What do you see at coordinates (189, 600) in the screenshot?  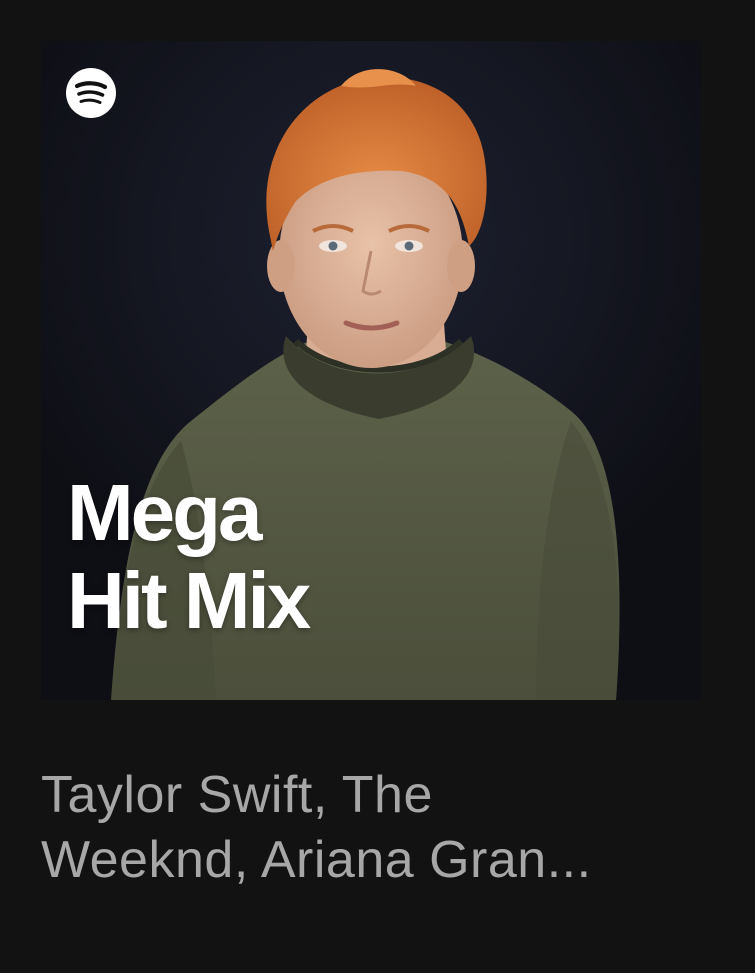 I see `cover-title-line-2: Hit Mix` at bounding box center [189, 600].